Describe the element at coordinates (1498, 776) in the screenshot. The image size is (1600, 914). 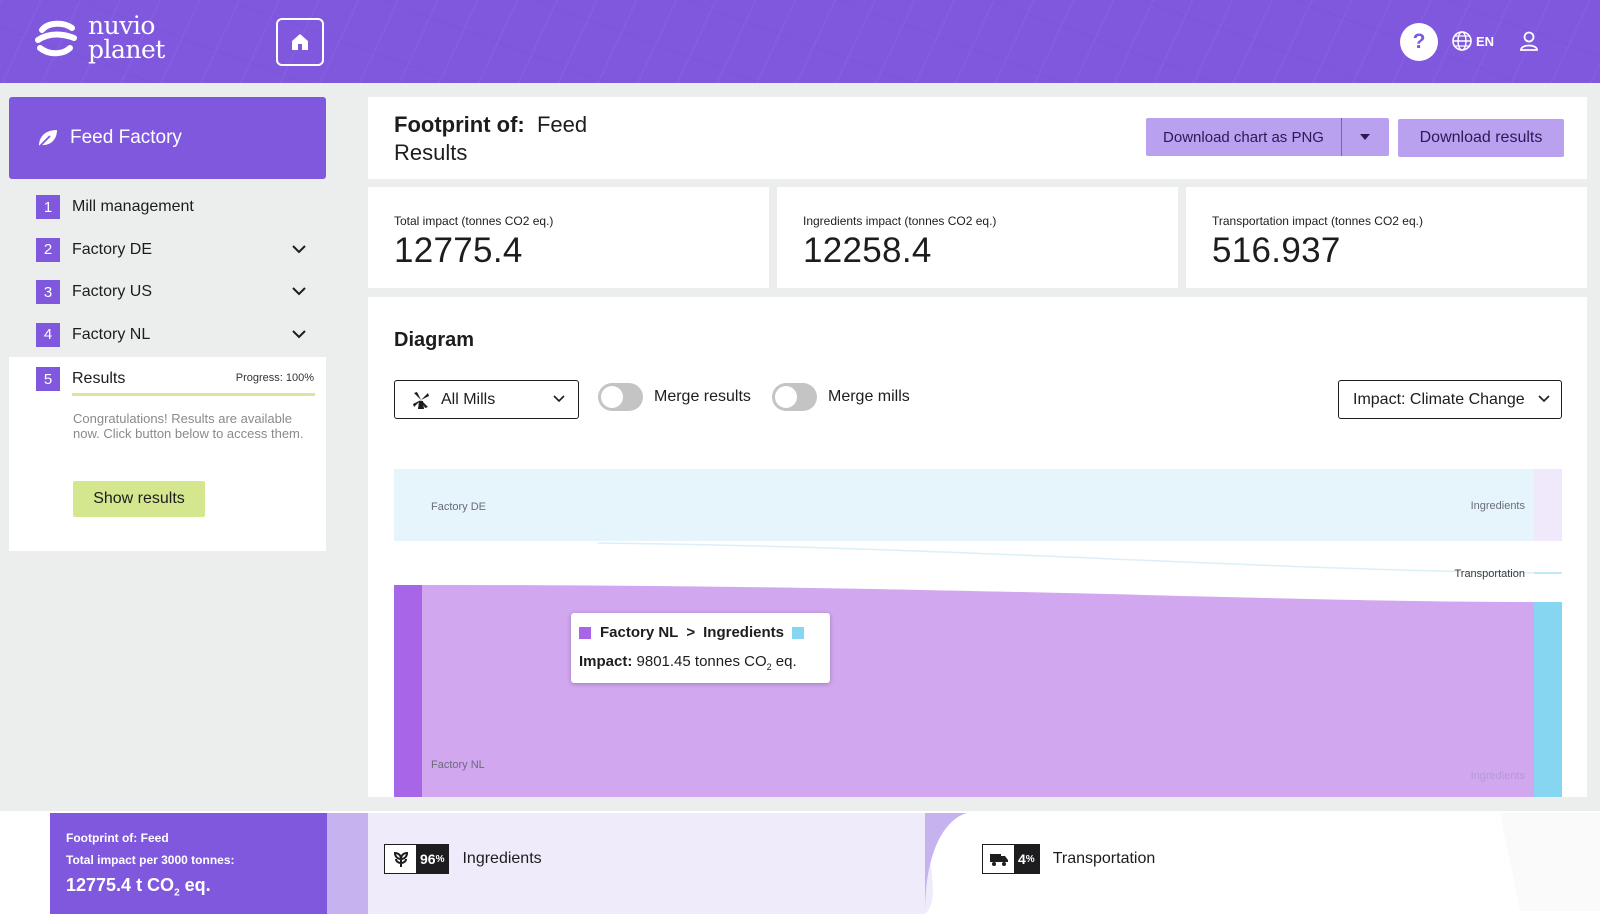
I see `sankey-label-ingredients-bottom: Ingredients` at that location.